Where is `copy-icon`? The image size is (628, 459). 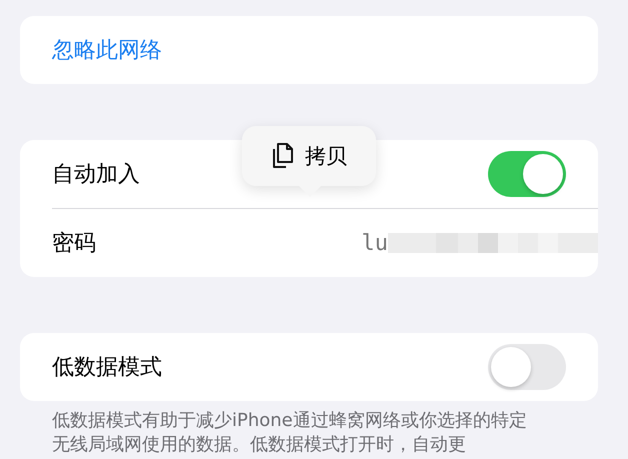
copy-icon is located at coordinates (282, 156).